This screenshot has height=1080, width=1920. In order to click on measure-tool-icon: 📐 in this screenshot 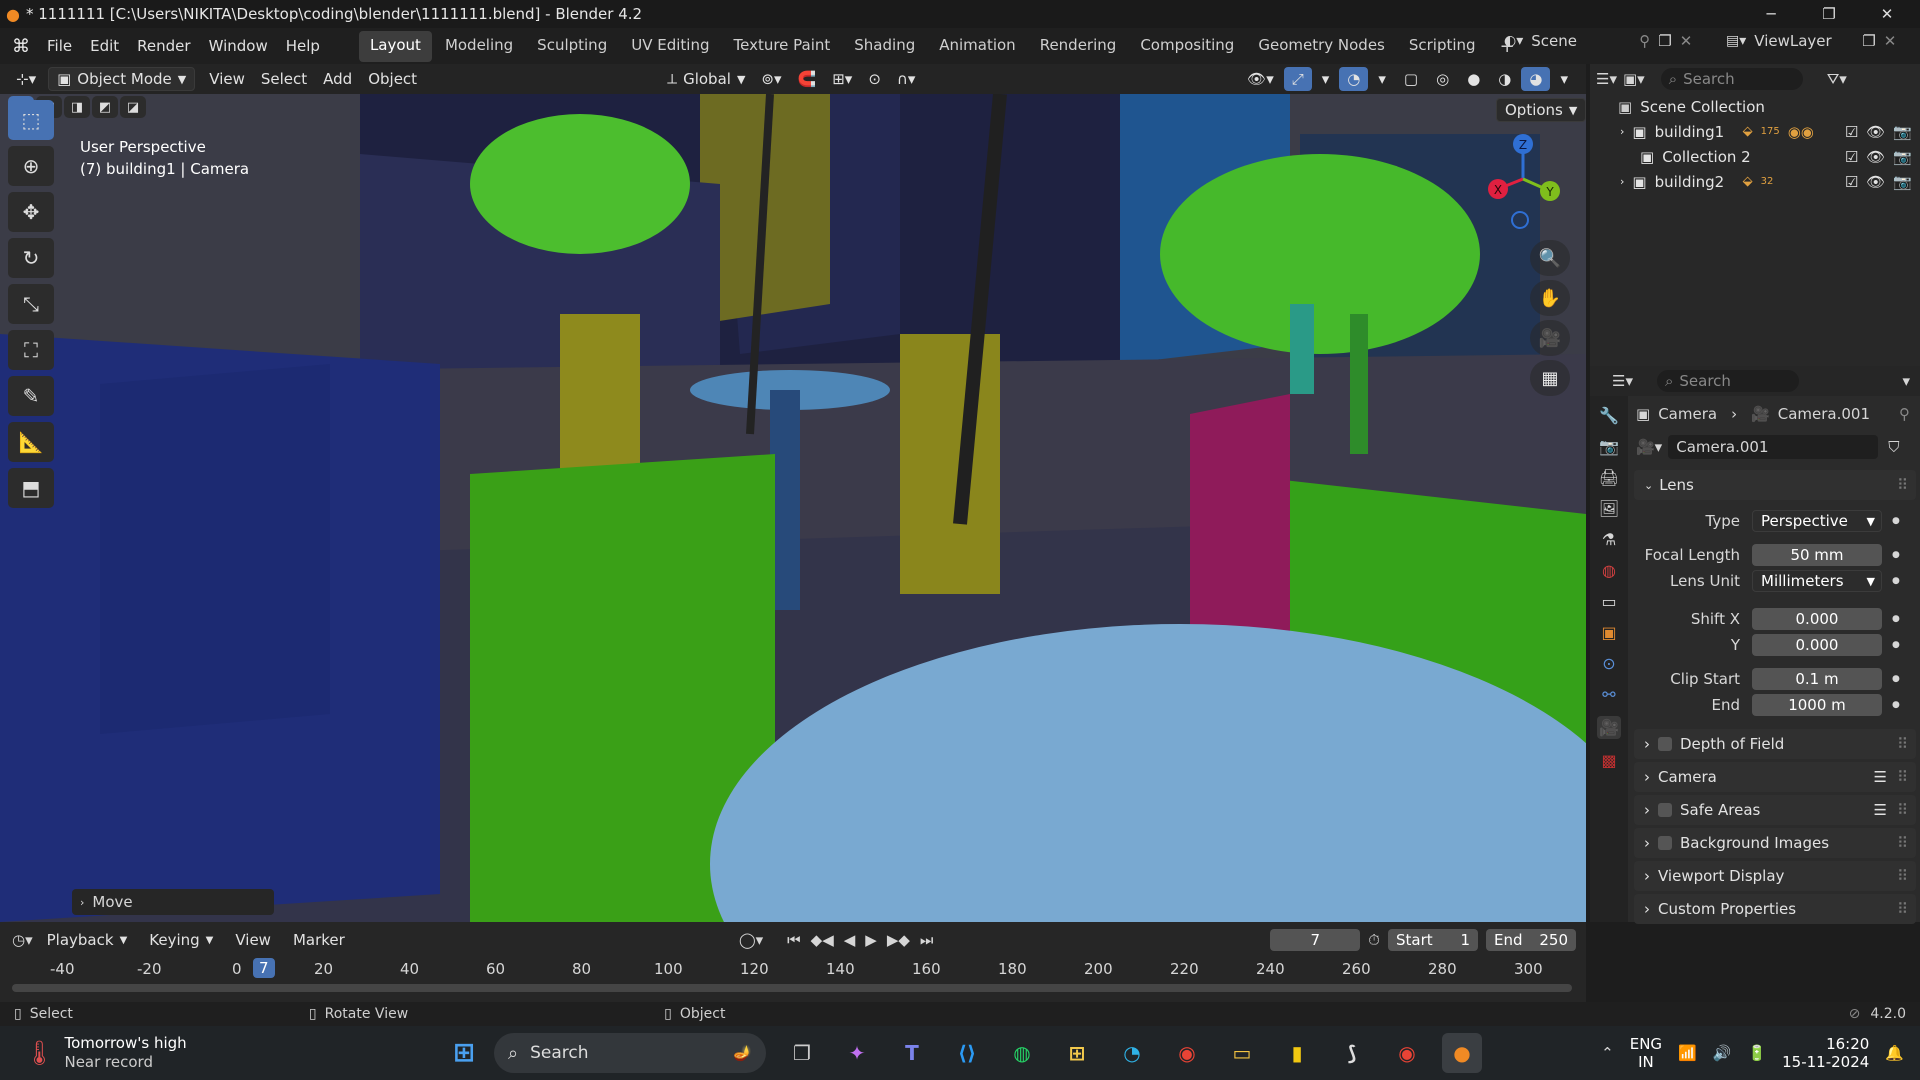, I will do `click(31, 442)`.